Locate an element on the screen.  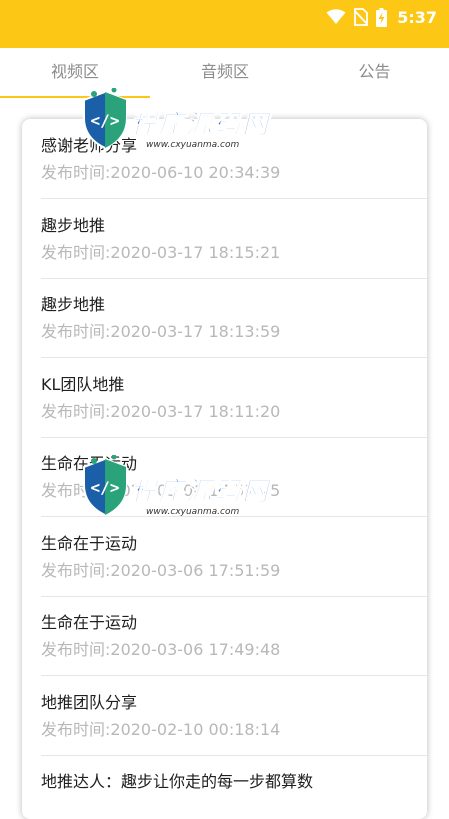
list-item: KL团队地推 发布时间:2020-03-17 18:11:20 is located at coordinates (234, 398).